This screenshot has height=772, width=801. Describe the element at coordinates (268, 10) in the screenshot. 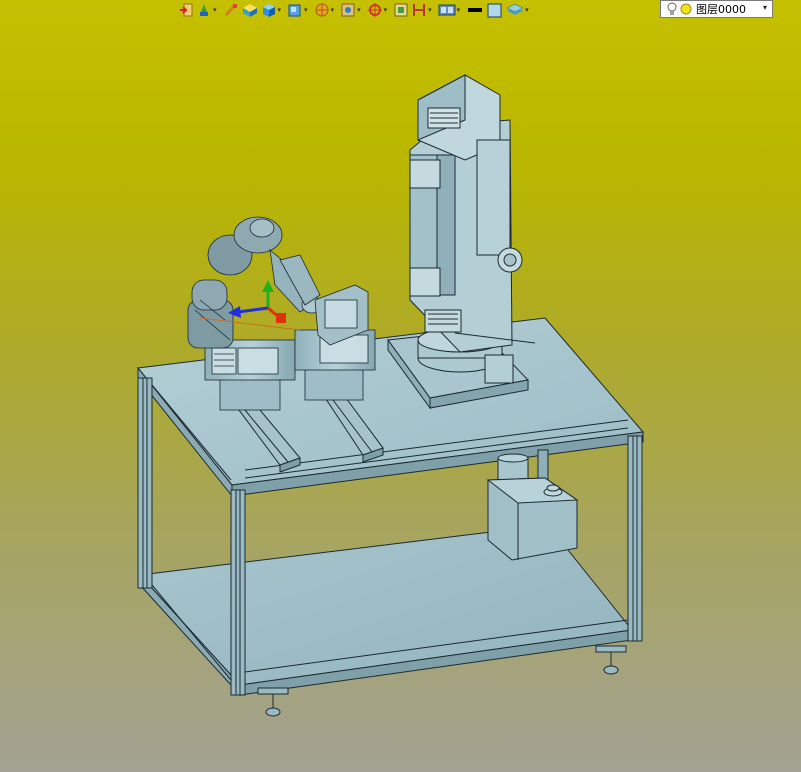

I see `blue-cube-icon` at that location.